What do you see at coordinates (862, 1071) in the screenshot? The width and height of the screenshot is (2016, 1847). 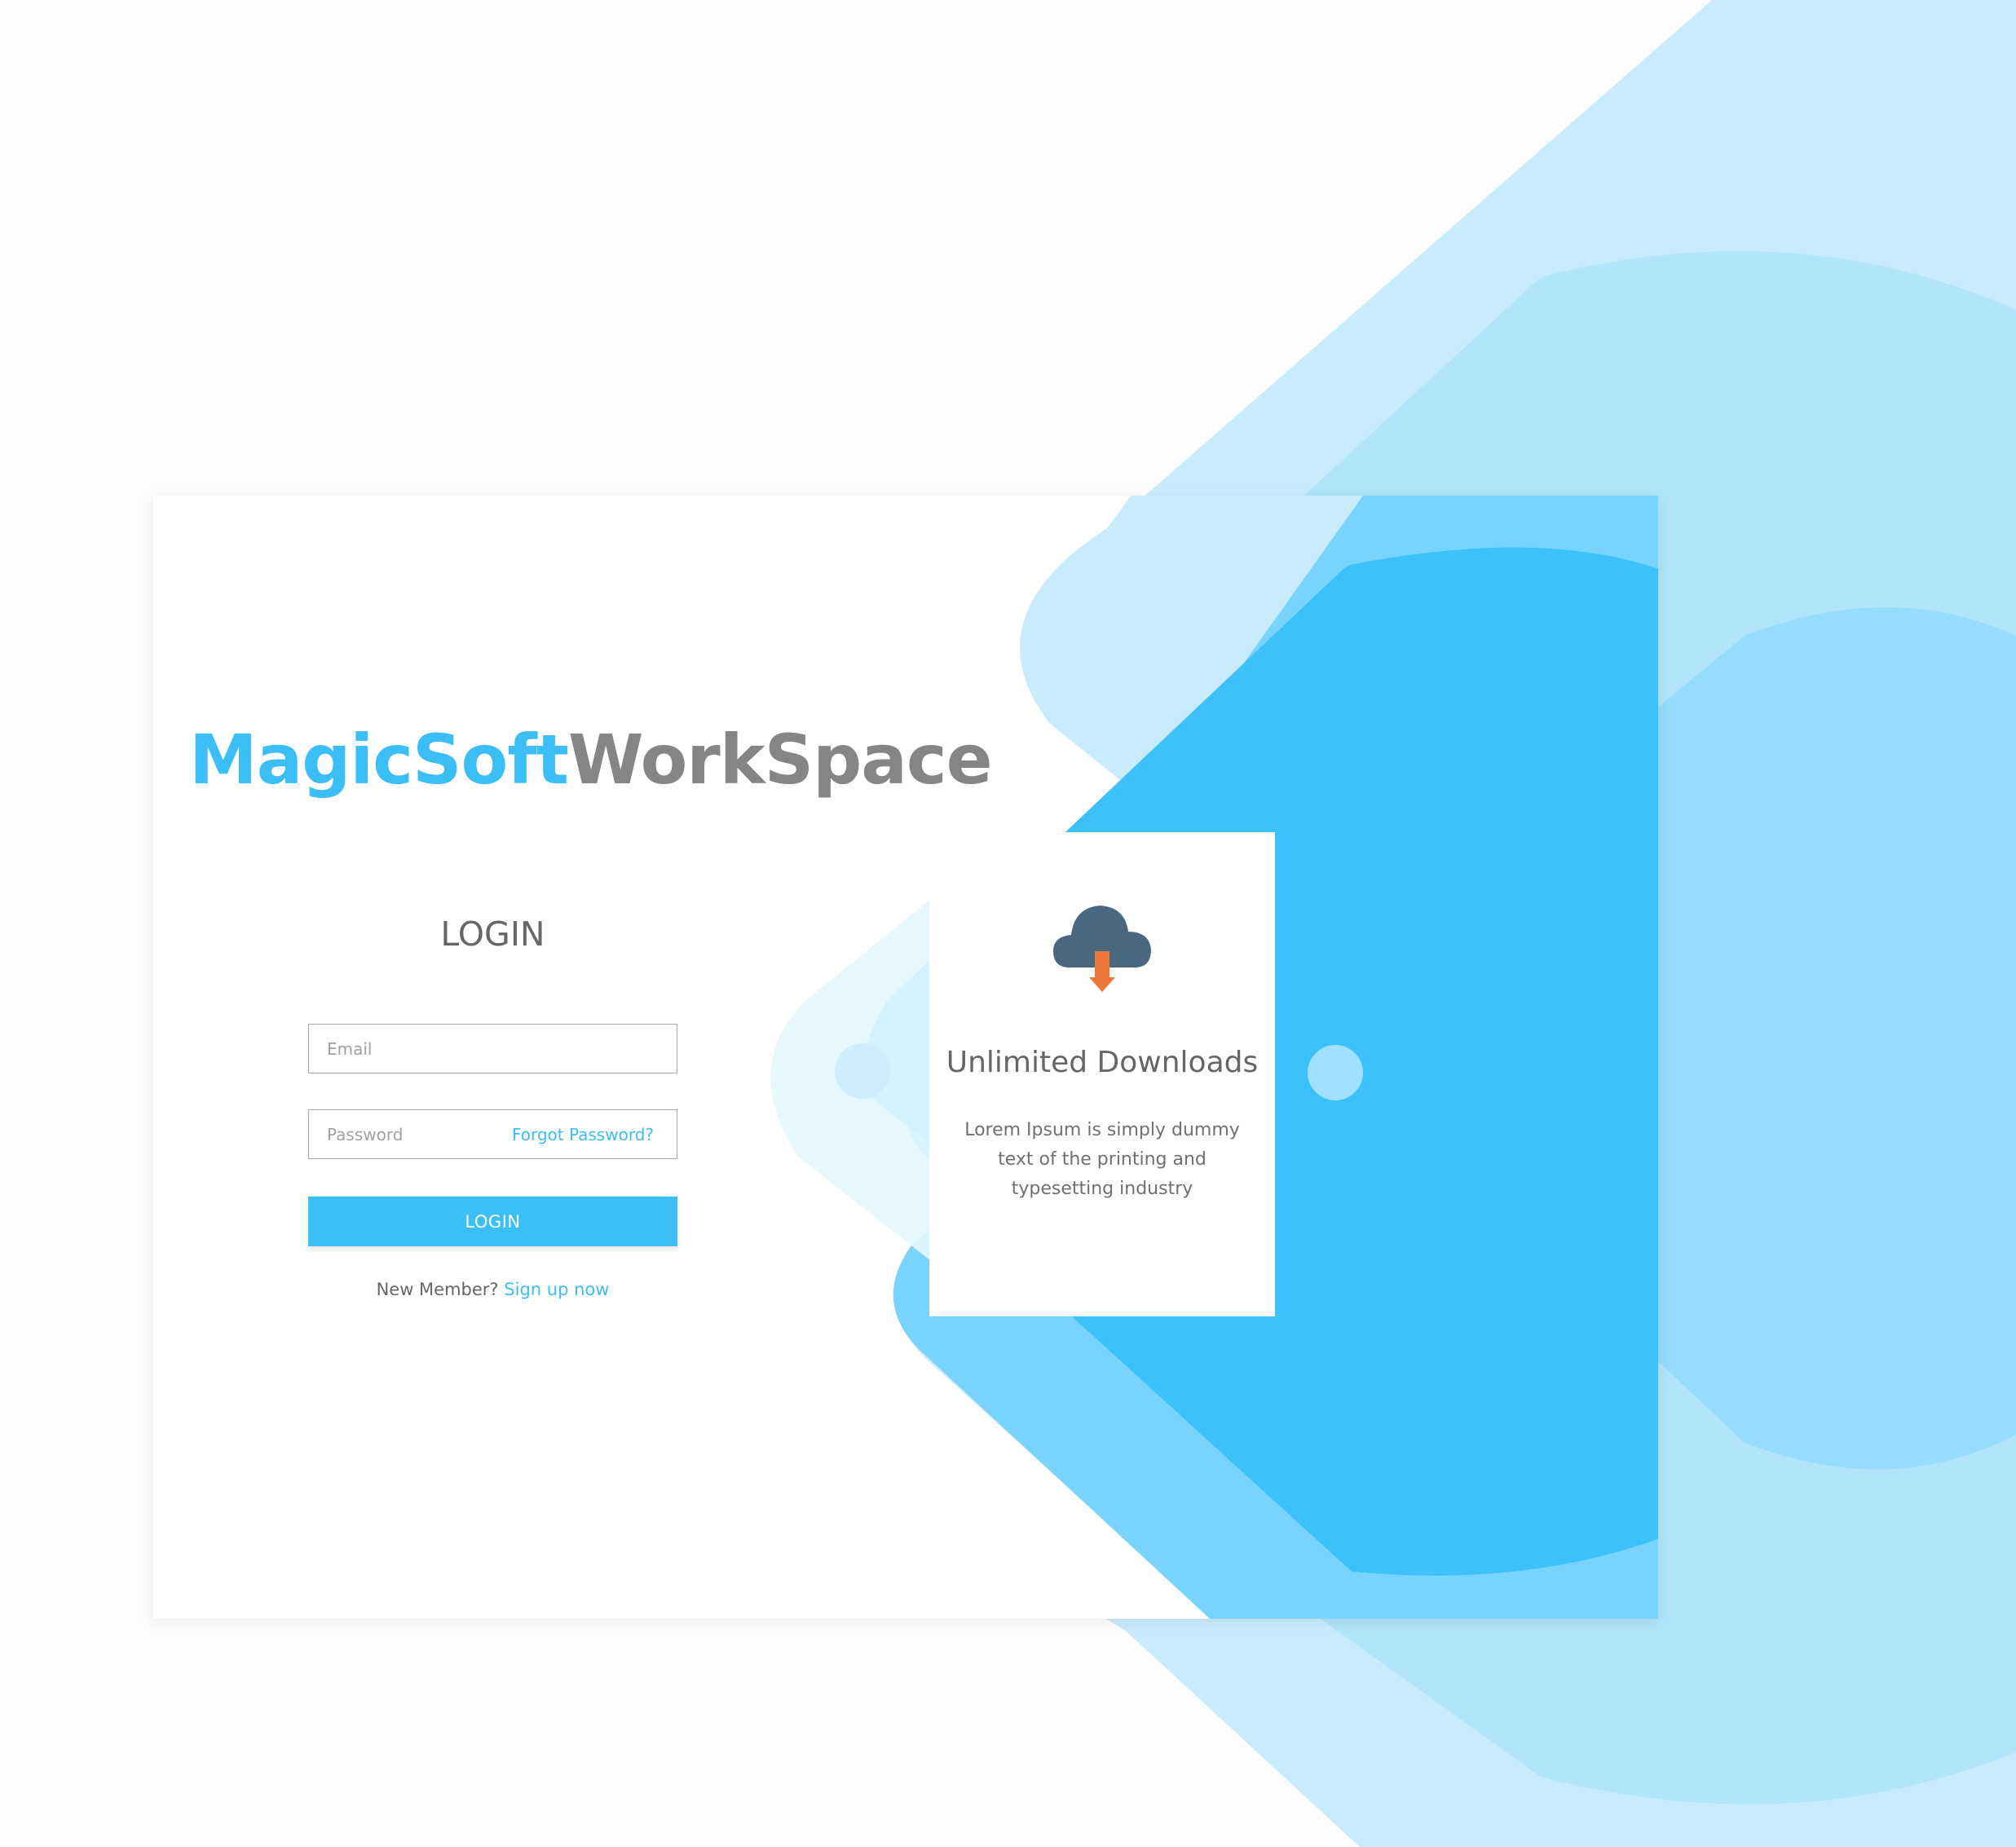 I see `decor-circle-left` at bounding box center [862, 1071].